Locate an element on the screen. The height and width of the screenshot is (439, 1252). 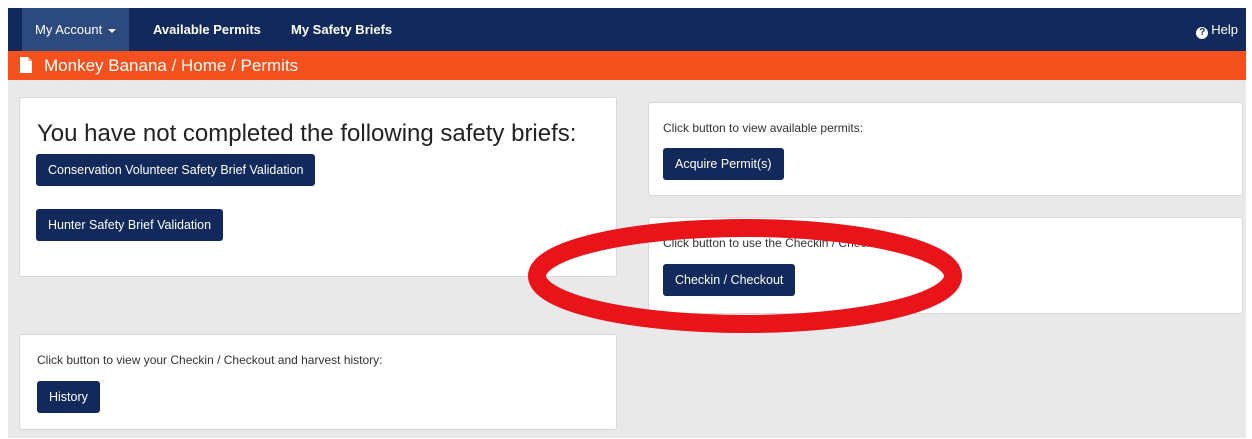
history-button: History is located at coordinates (68, 397).